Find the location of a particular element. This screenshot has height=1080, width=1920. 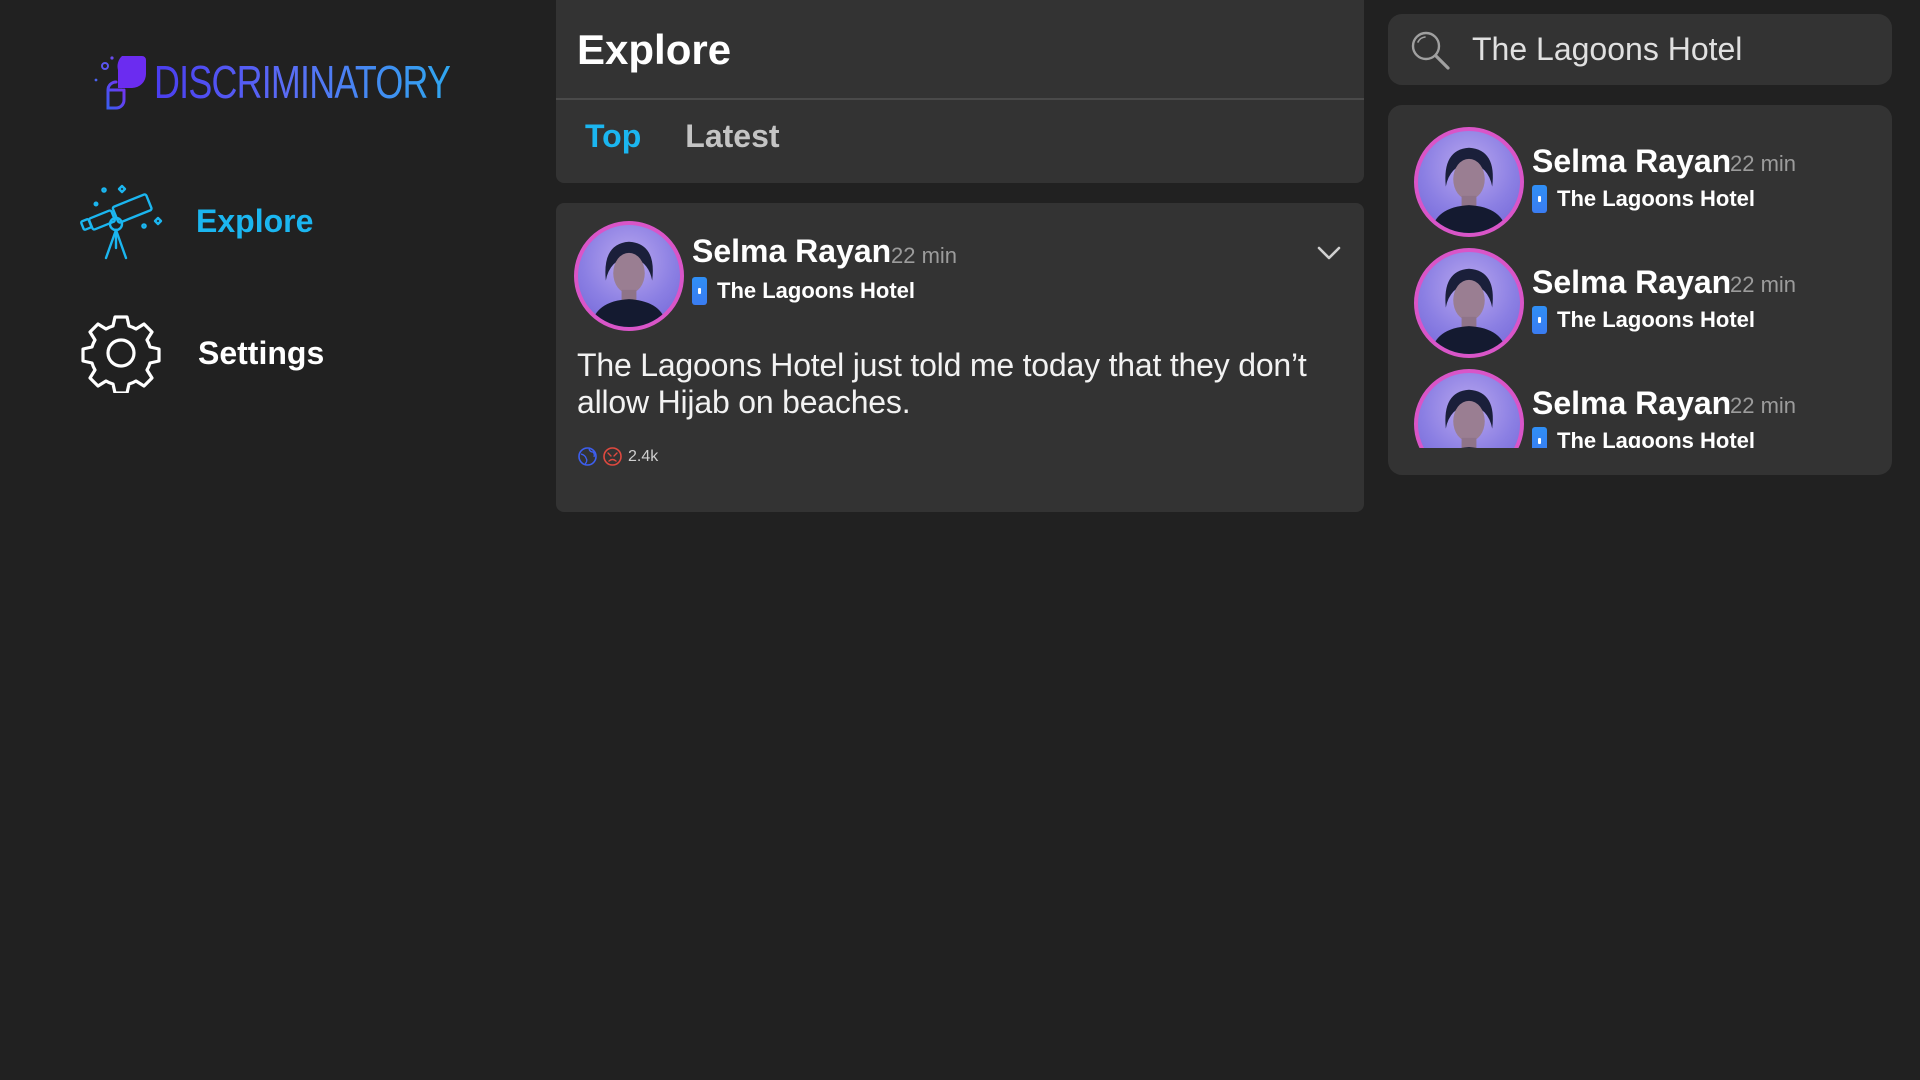

telescope-icon is located at coordinates (121, 221).